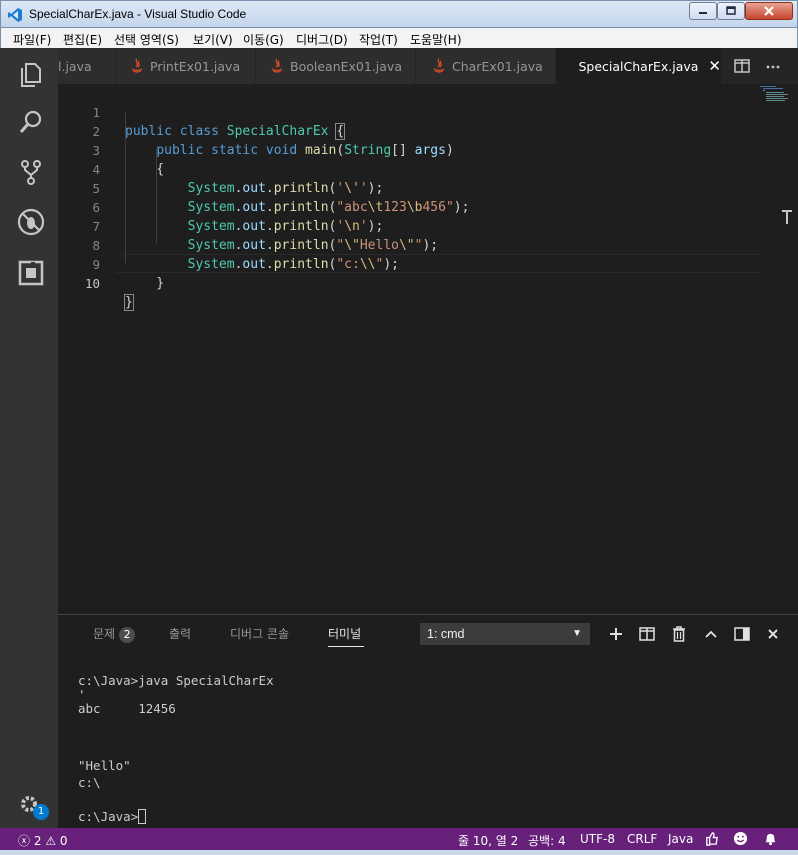  What do you see at coordinates (114, 634) in the screenshot?
I see `tab-problems: 문제 2` at bounding box center [114, 634].